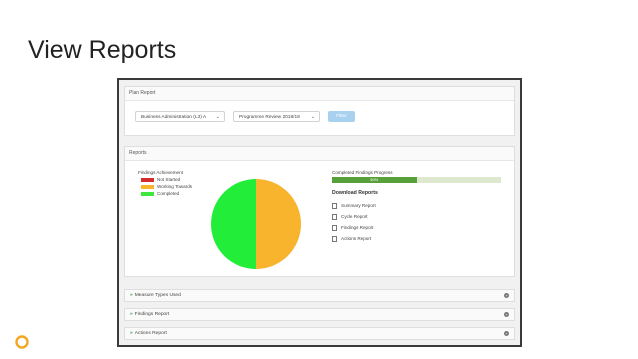 The height and width of the screenshot is (359, 638). I want to click on actions-report-link: Actions Report, so click(351, 239).